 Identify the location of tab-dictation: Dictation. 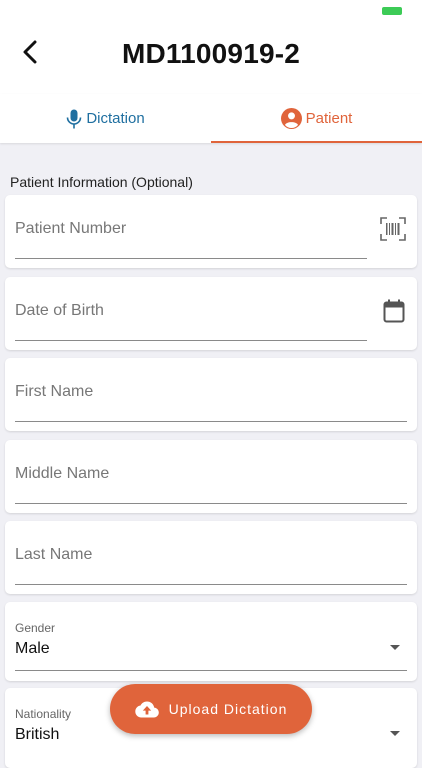
(105, 118).